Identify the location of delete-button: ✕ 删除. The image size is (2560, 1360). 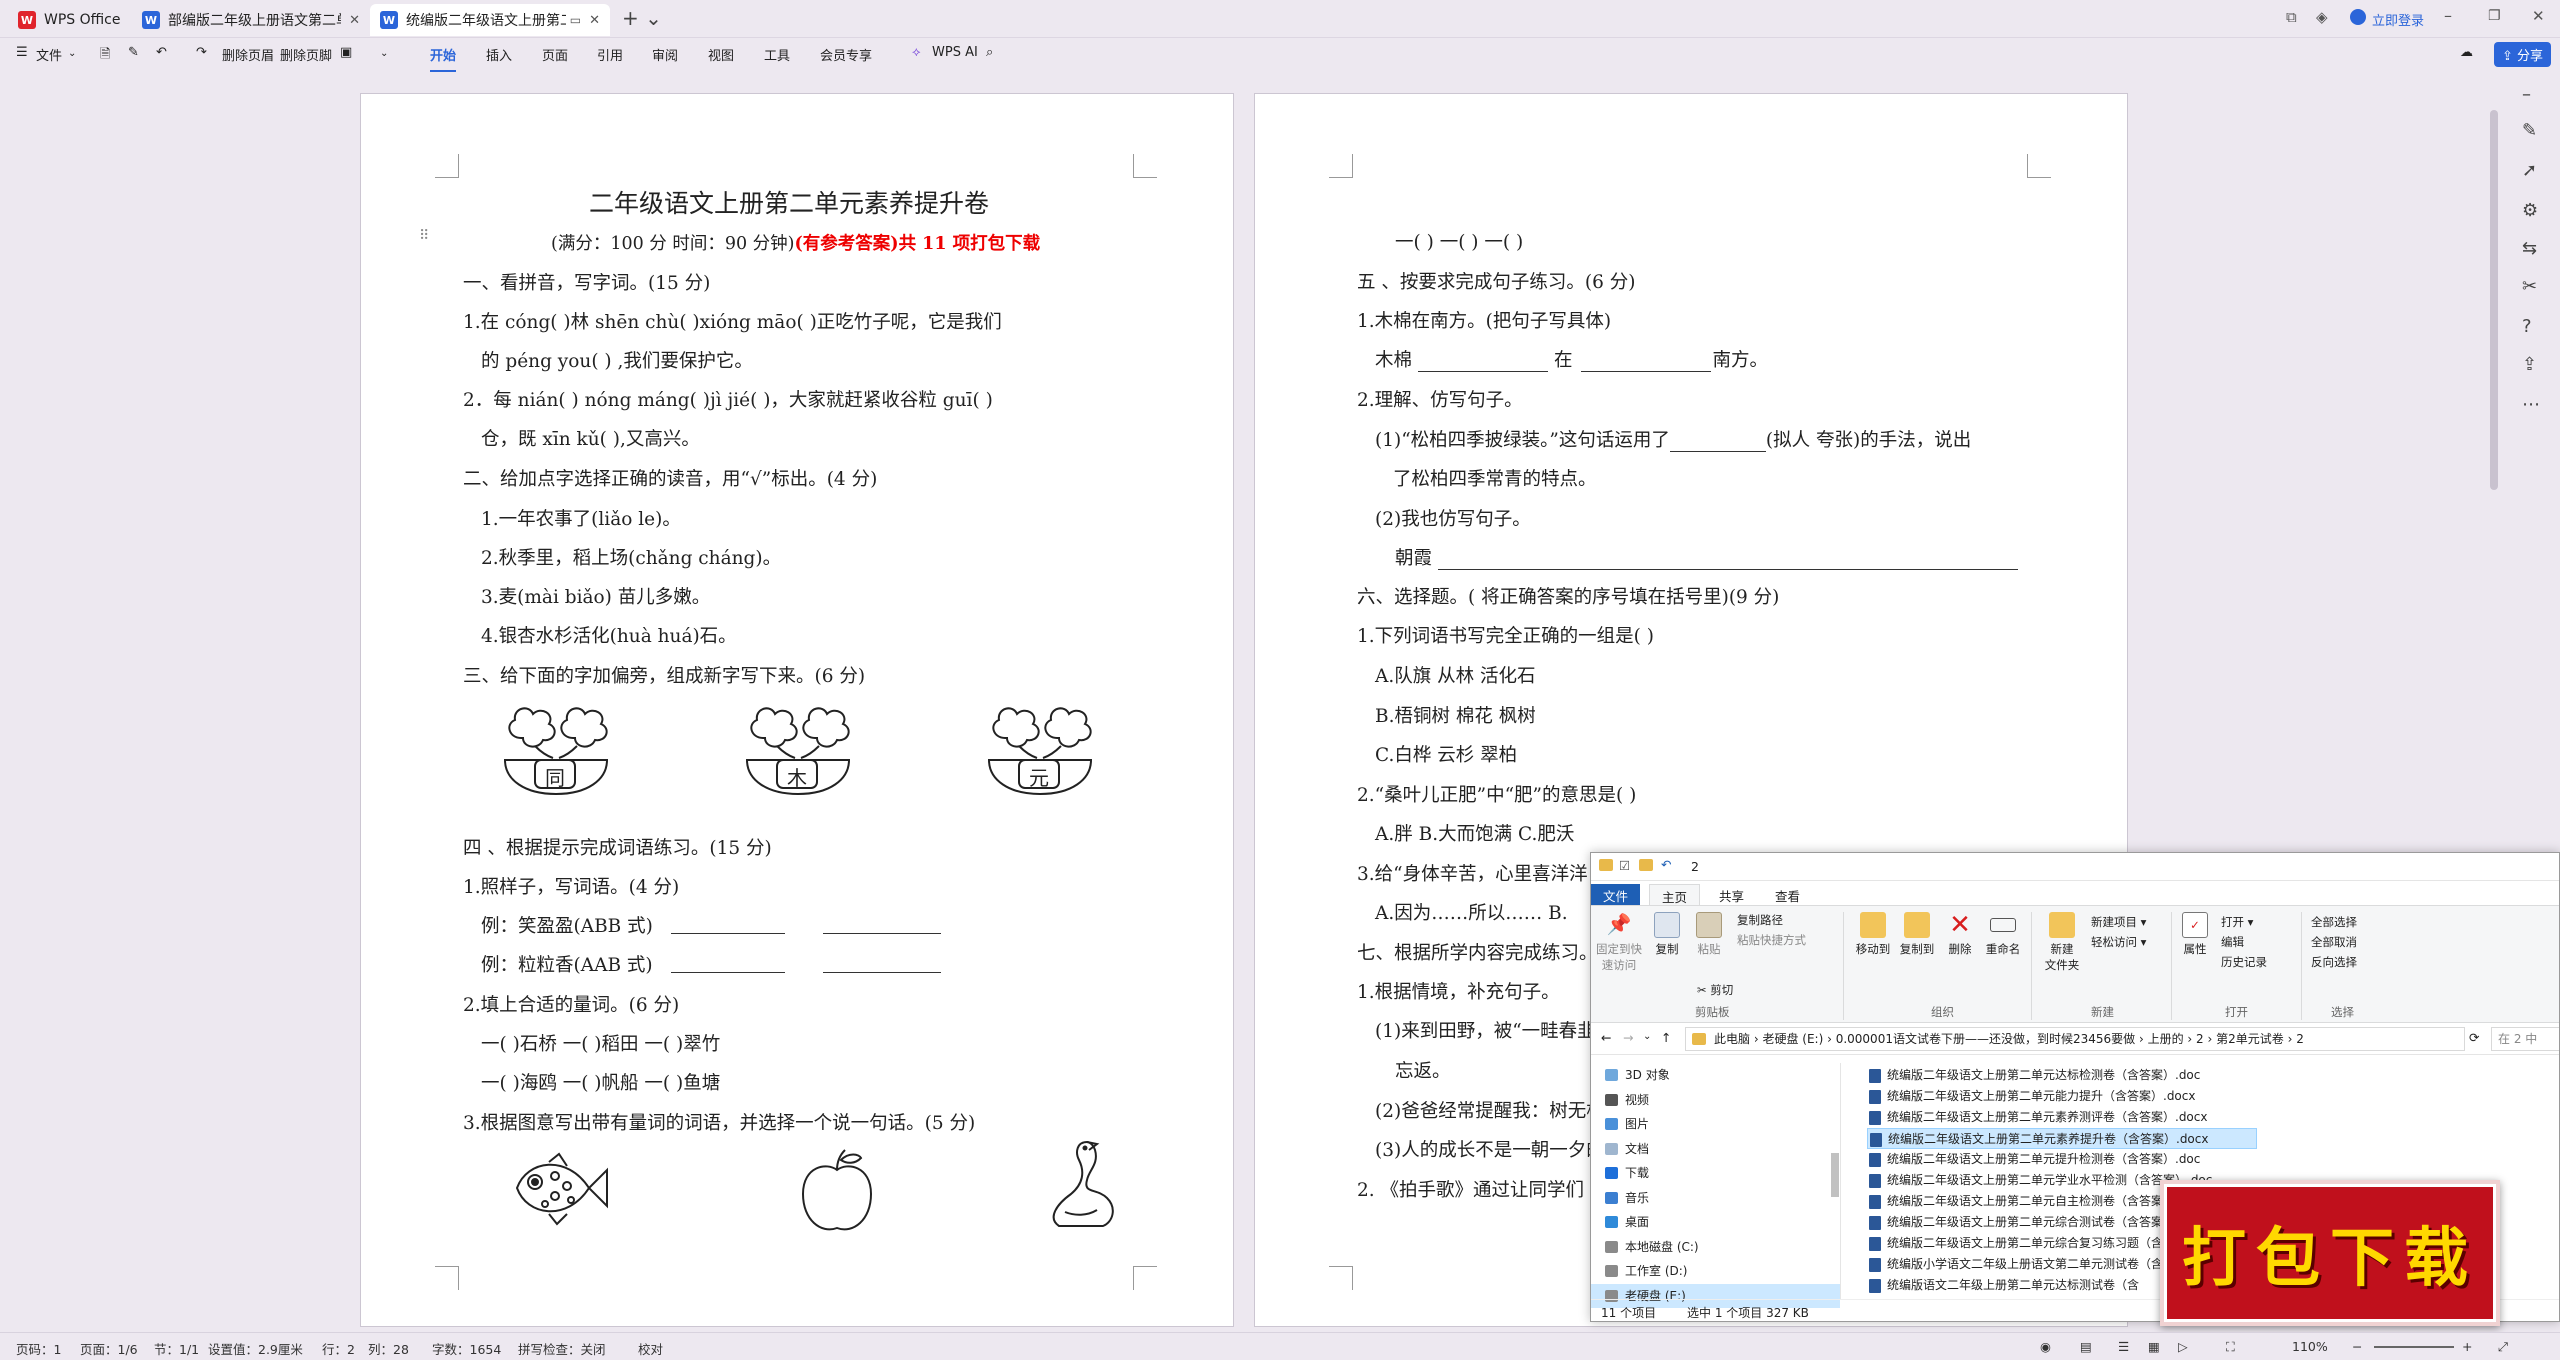
(1960, 934).